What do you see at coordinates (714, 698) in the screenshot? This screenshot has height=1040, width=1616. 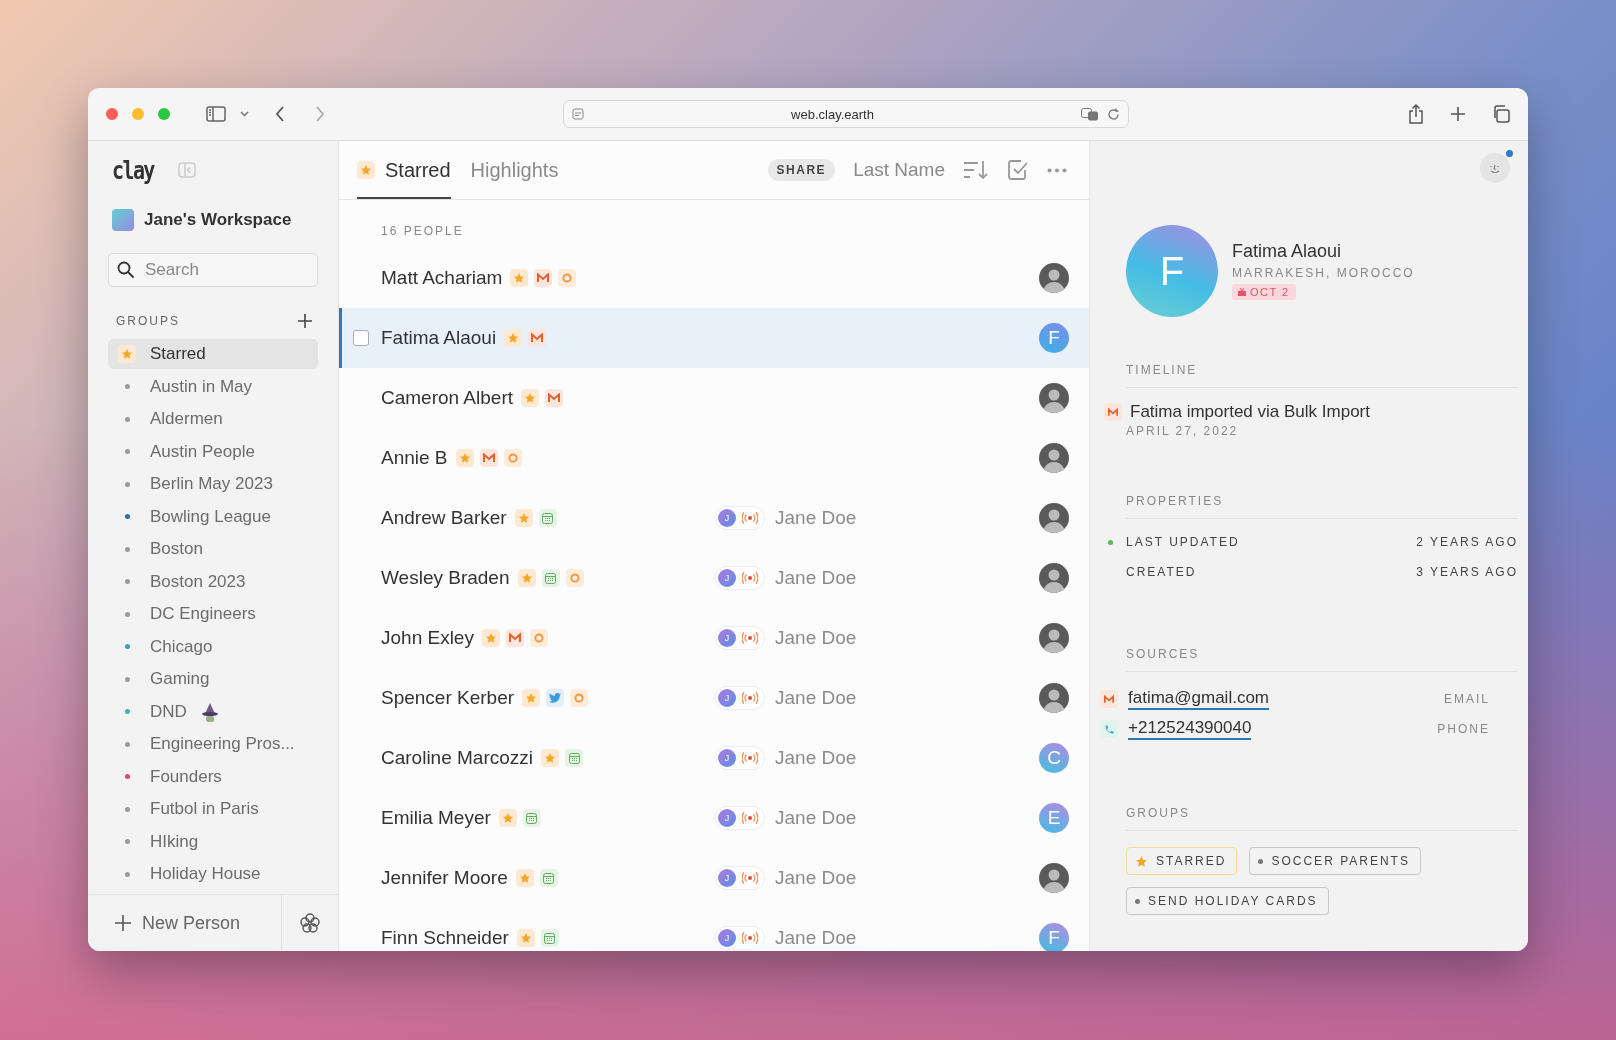 I see `person-row: Spencer Kerber J Jane Doe` at bounding box center [714, 698].